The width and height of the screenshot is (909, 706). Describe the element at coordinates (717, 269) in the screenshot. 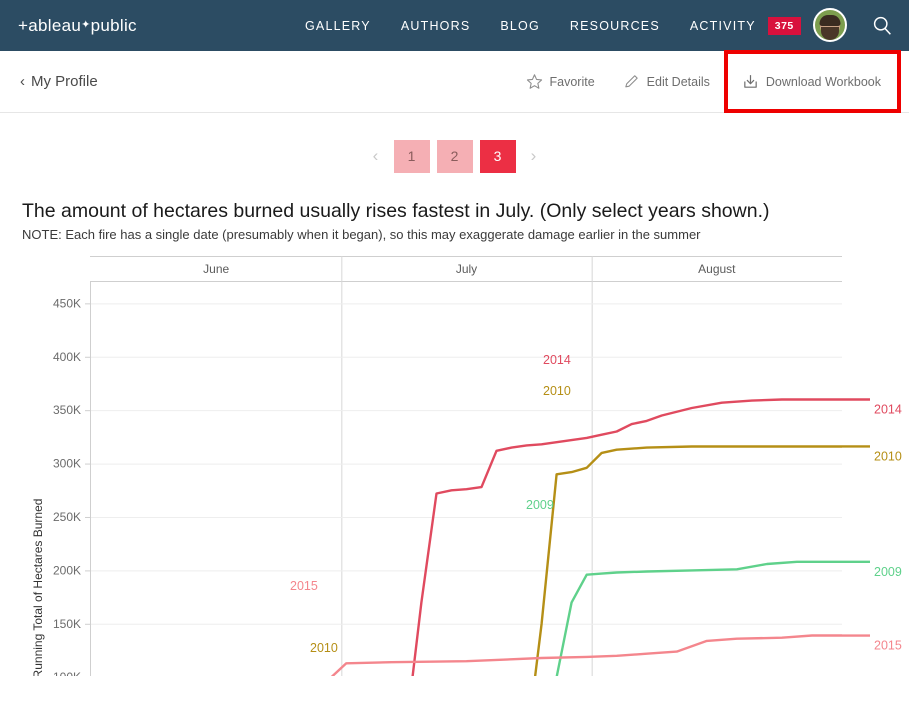

I see `panel-header-august: August` at that location.